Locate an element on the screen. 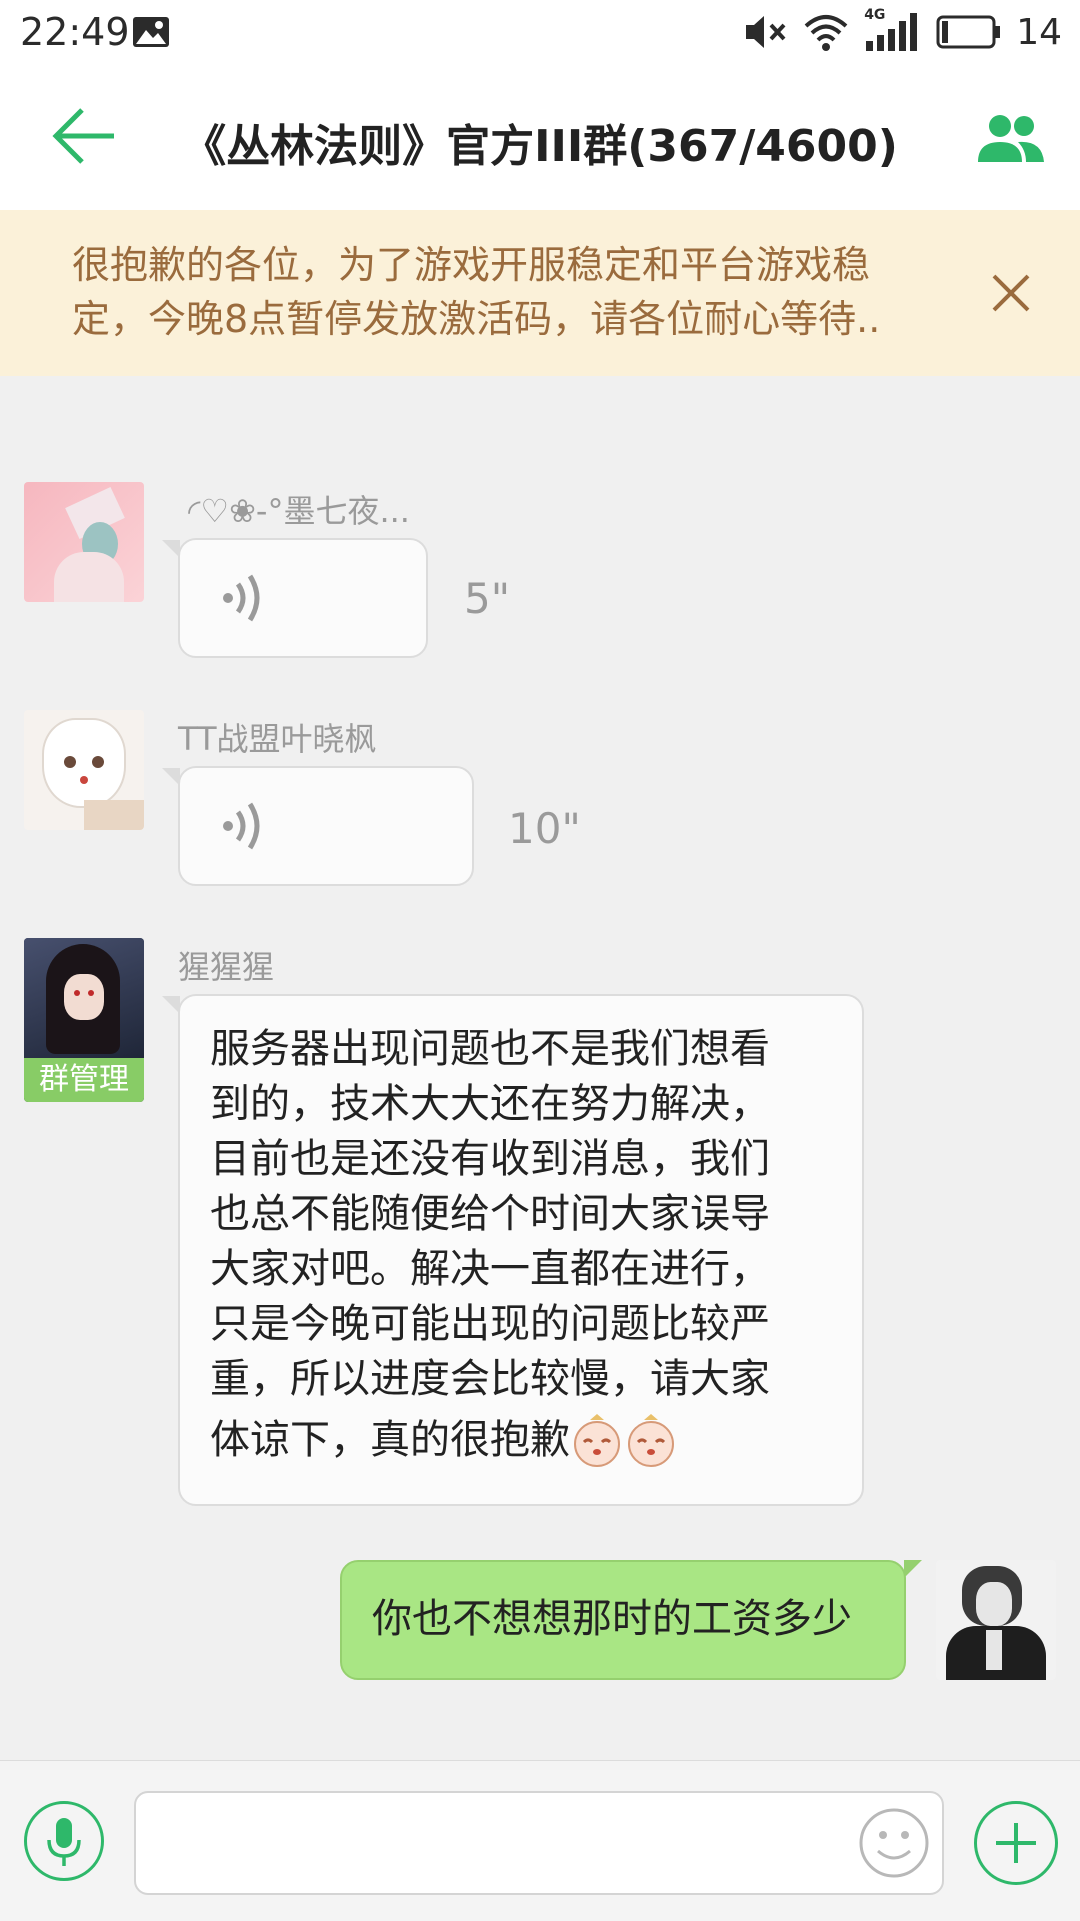 The height and width of the screenshot is (1921, 1080). plus-icon is located at coordinates (1016, 1843).